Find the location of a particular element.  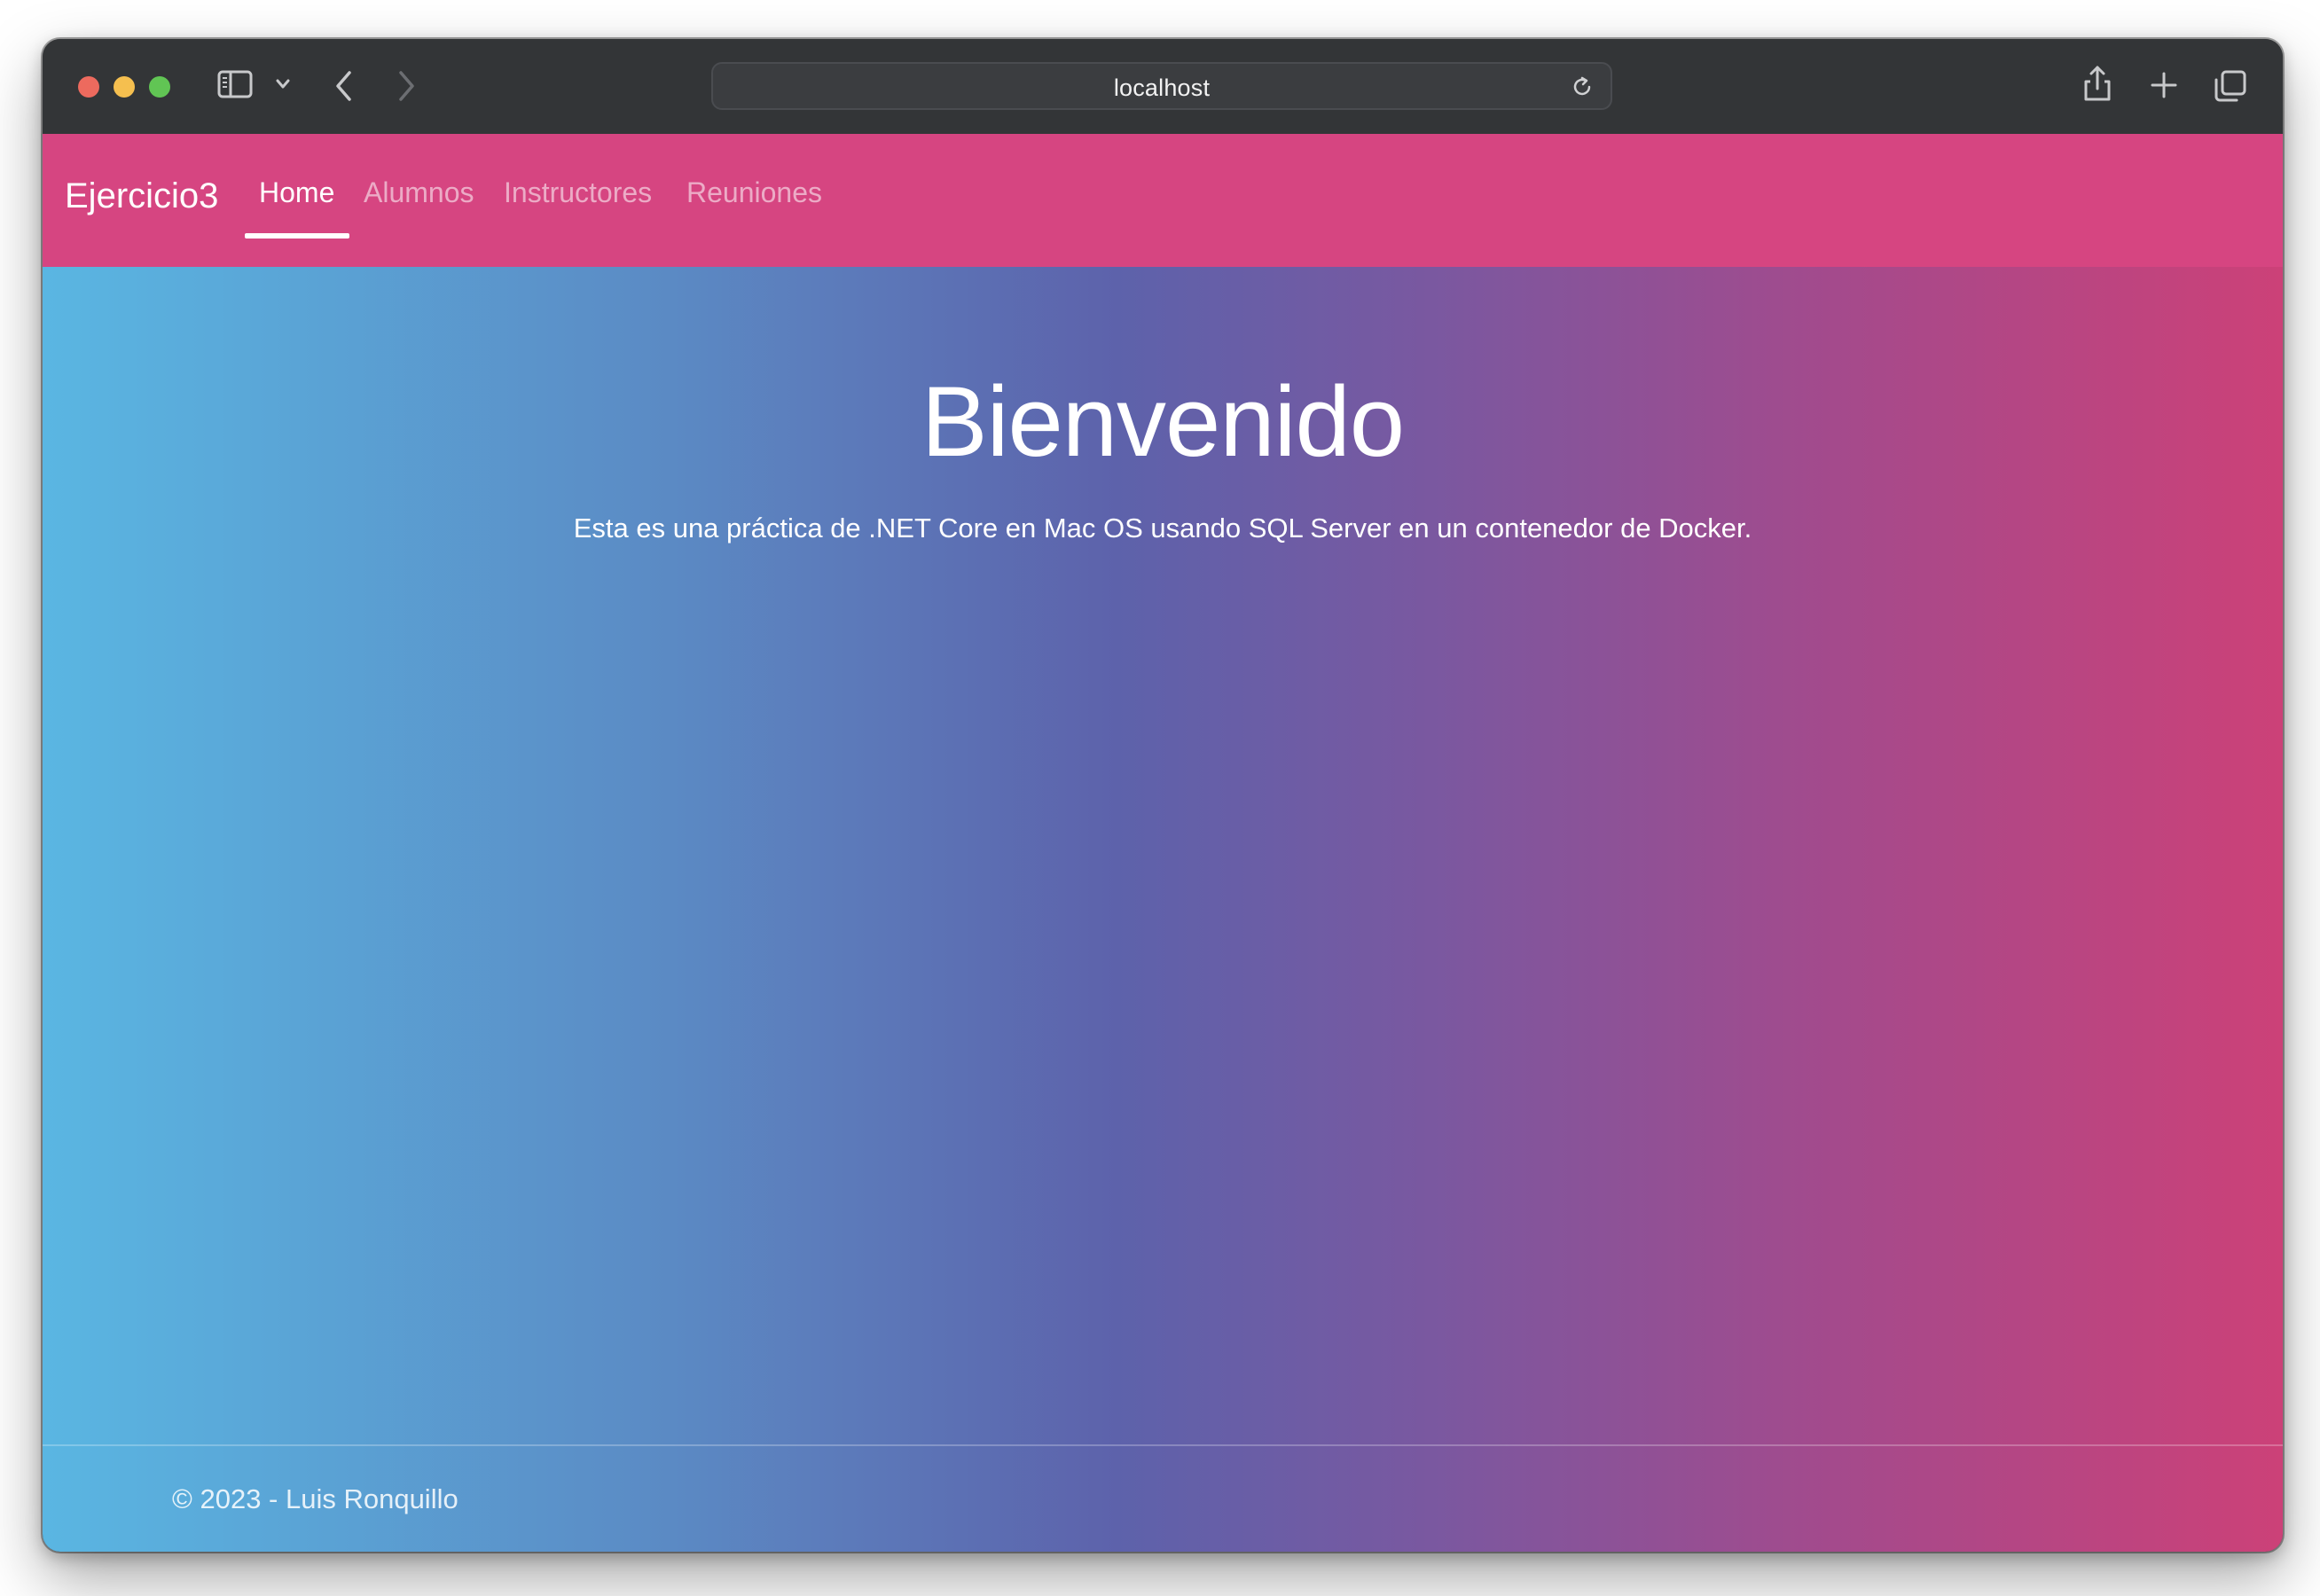

tabs-overview-icon is located at coordinates (2230, 86).